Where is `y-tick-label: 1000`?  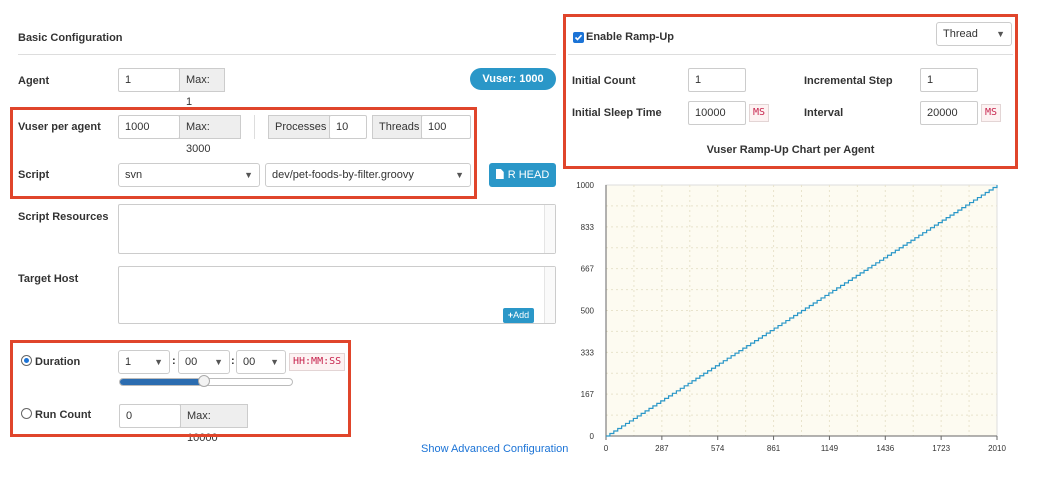 y-tick-label: 1000 is located at coordinates (585, 185).